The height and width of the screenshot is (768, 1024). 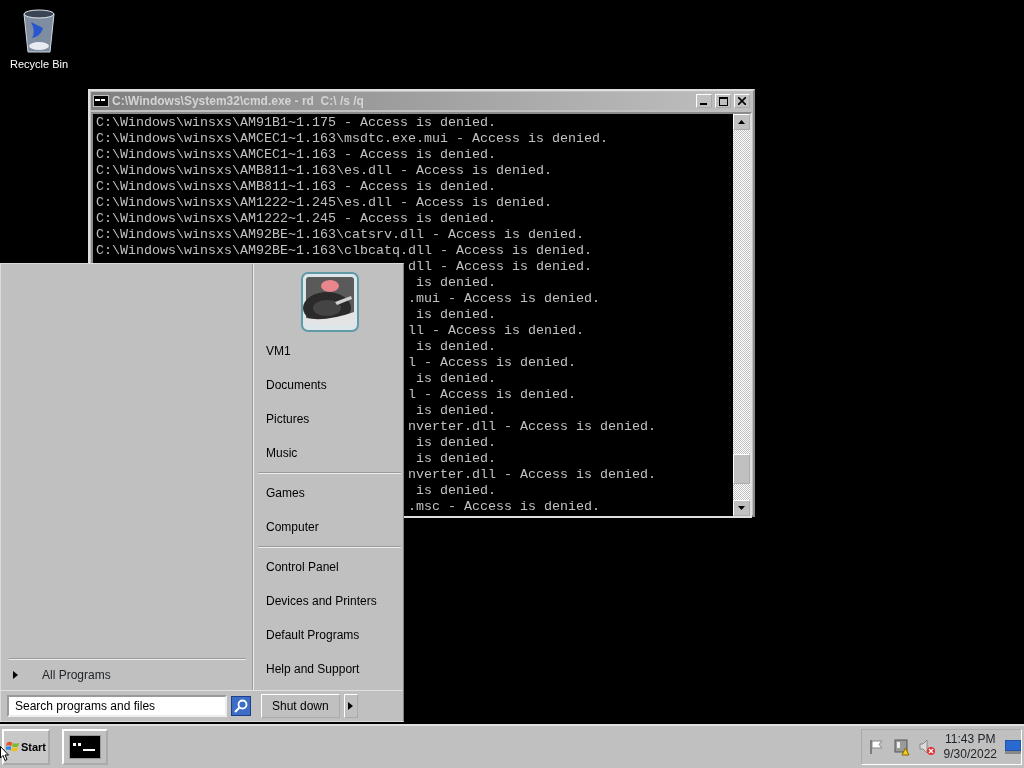 What do you see at coordinates (926, 747) in the screenshot?
I see `speaker-muted-icon` at bounding box center [926, 747].